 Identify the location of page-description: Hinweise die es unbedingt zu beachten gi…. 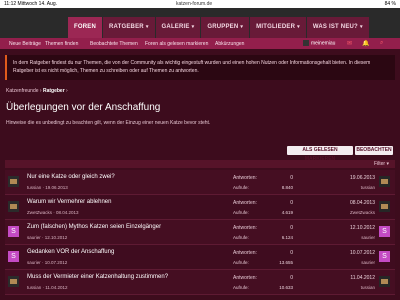
(108, 123).